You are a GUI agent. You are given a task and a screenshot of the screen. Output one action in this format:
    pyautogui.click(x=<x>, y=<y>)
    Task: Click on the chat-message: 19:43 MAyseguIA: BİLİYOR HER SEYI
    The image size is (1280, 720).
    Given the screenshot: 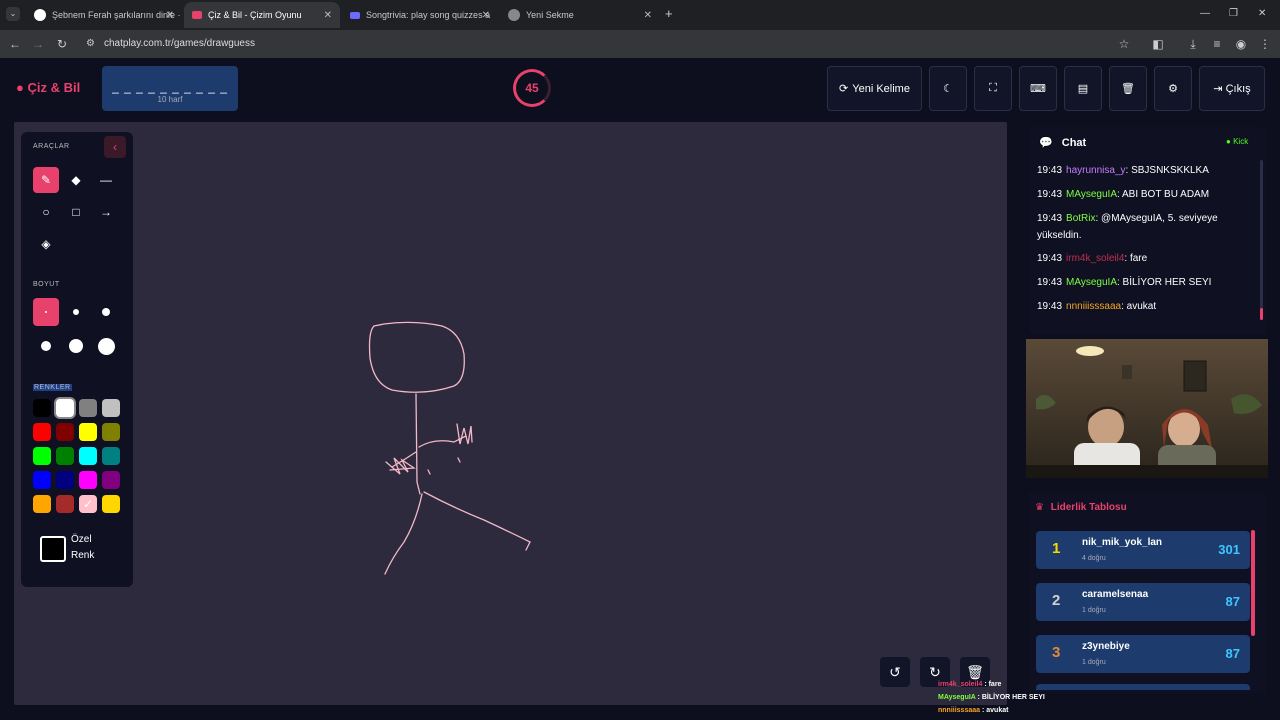 What is the action you would take?
    pyautogui.click(x=1148, y=282)
    